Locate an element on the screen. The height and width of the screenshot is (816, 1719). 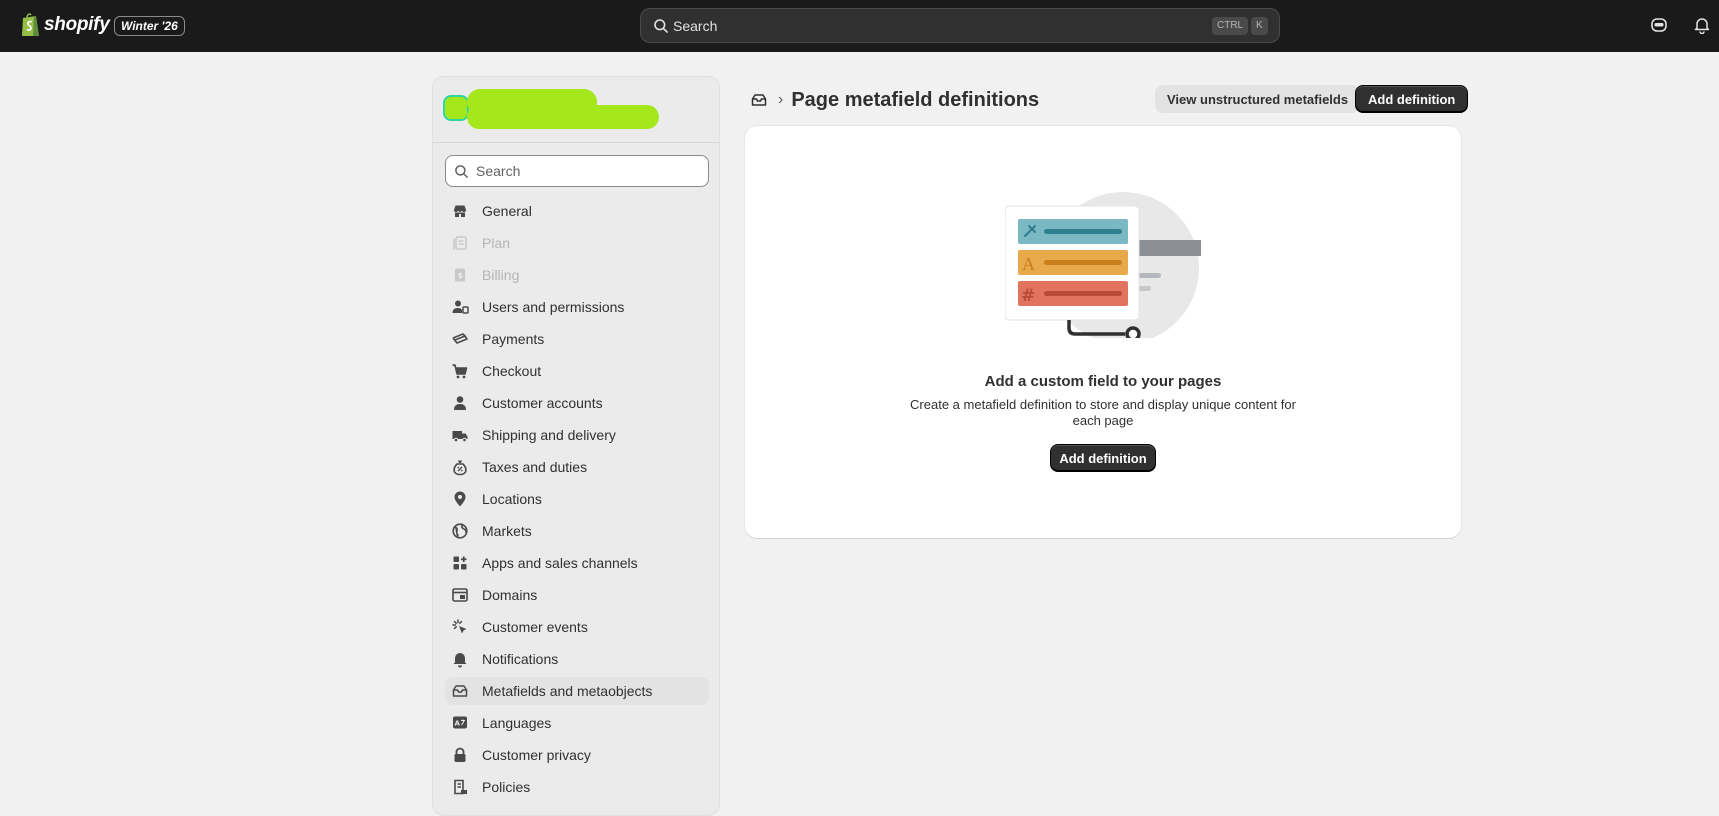
sidebar-item-label: Notifications is located at coordinates (520, 659).